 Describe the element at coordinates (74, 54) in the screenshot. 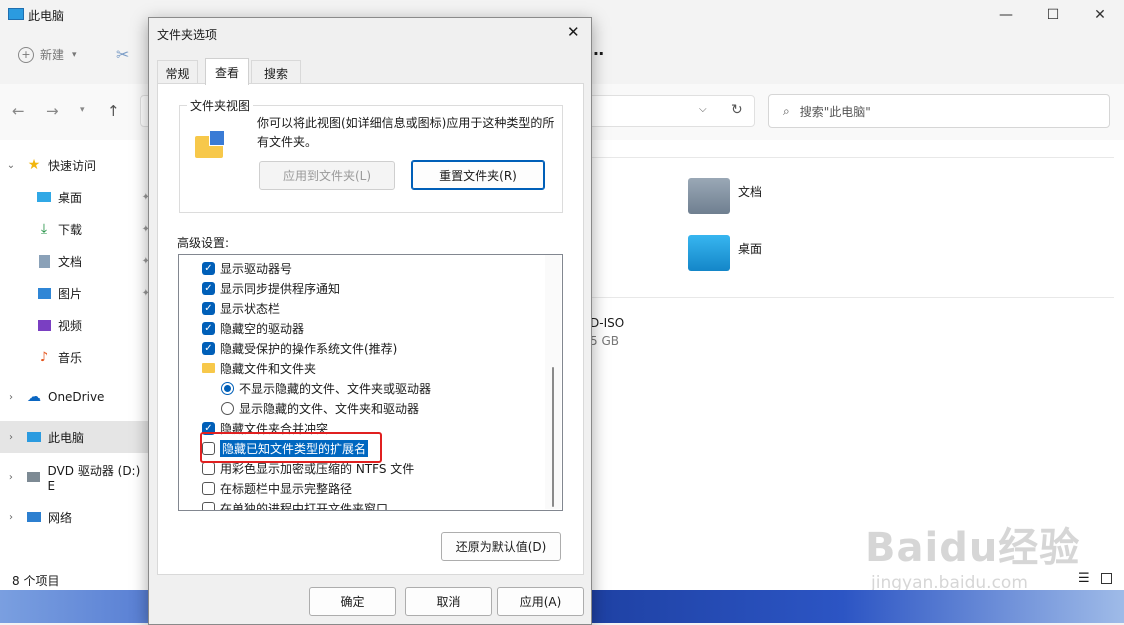

I see `chevron-down-icon: ▾` at that location.